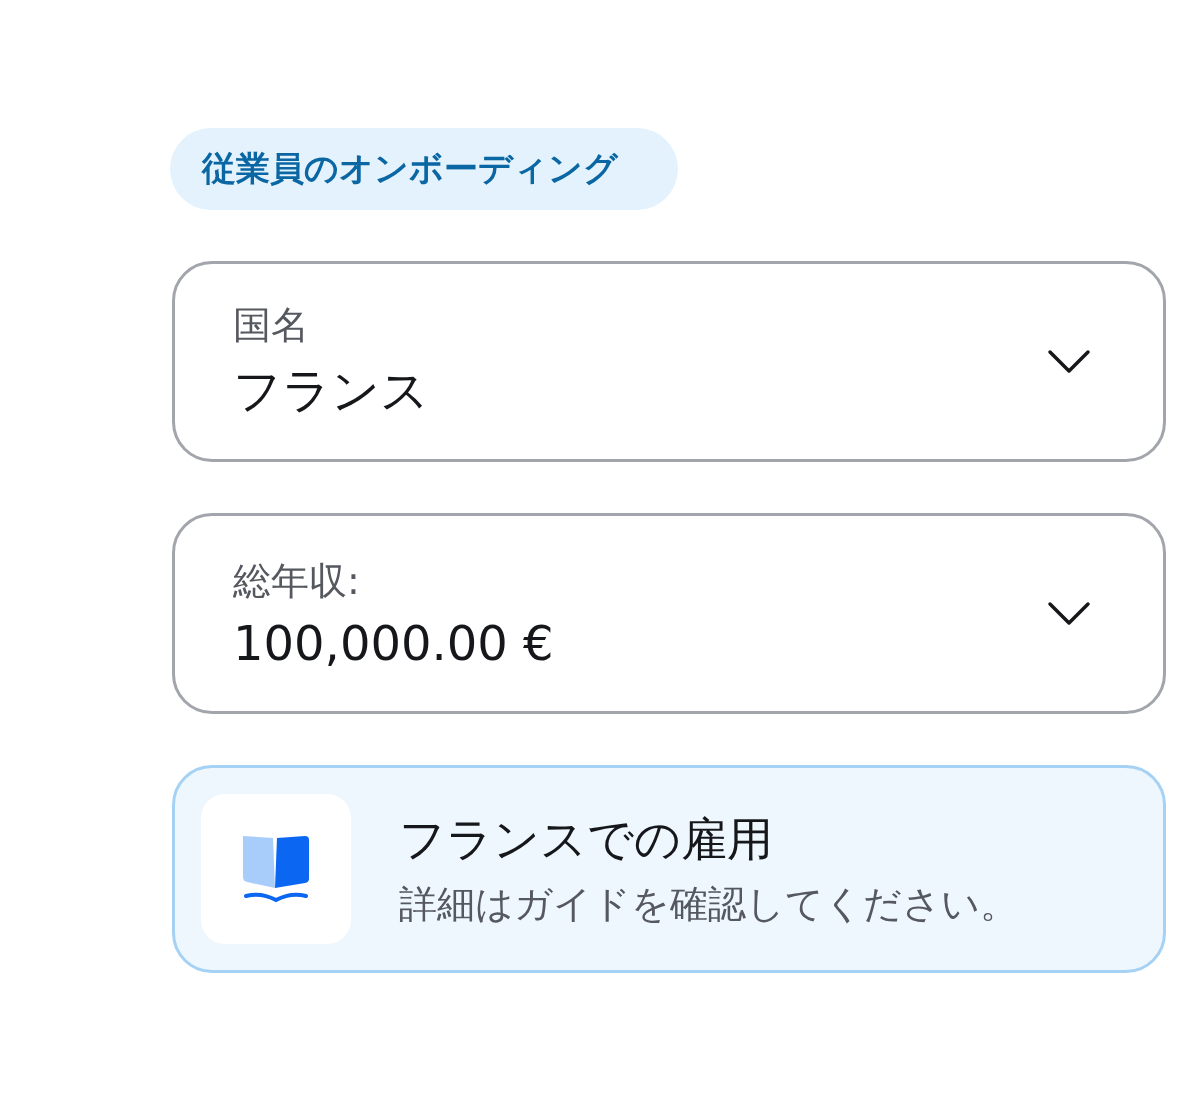  What do you see at coordinates (297, 581) in the screenshot?
I see `field-label: 総年収:` at bounding box center [297, 581].